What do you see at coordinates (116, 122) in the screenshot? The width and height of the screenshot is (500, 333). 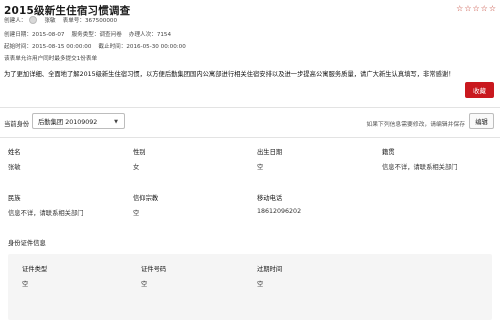 I see `caret-down-icon: ▼` at bounding box center [116, 122].